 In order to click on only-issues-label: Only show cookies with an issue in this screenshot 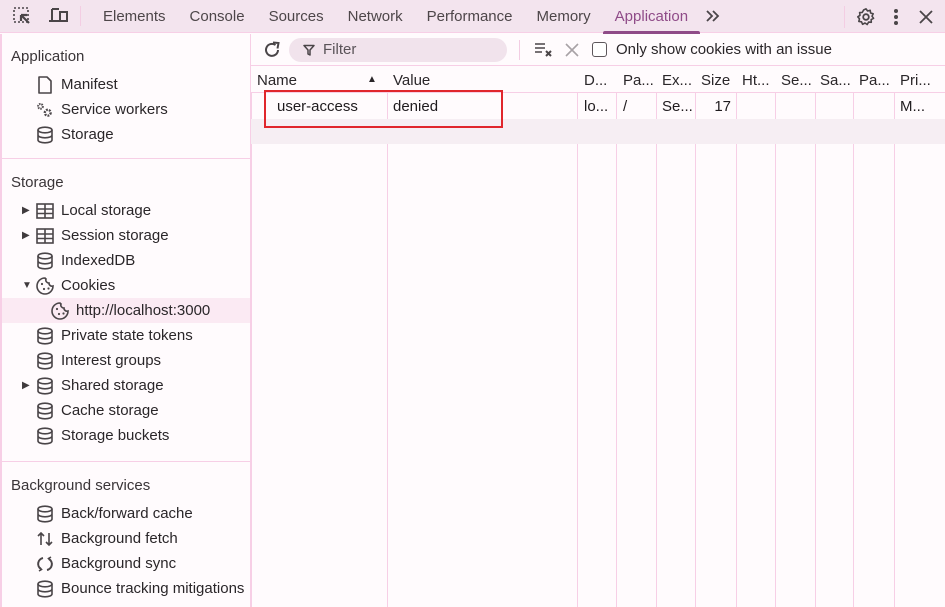, I will do `click(724, 49)`.